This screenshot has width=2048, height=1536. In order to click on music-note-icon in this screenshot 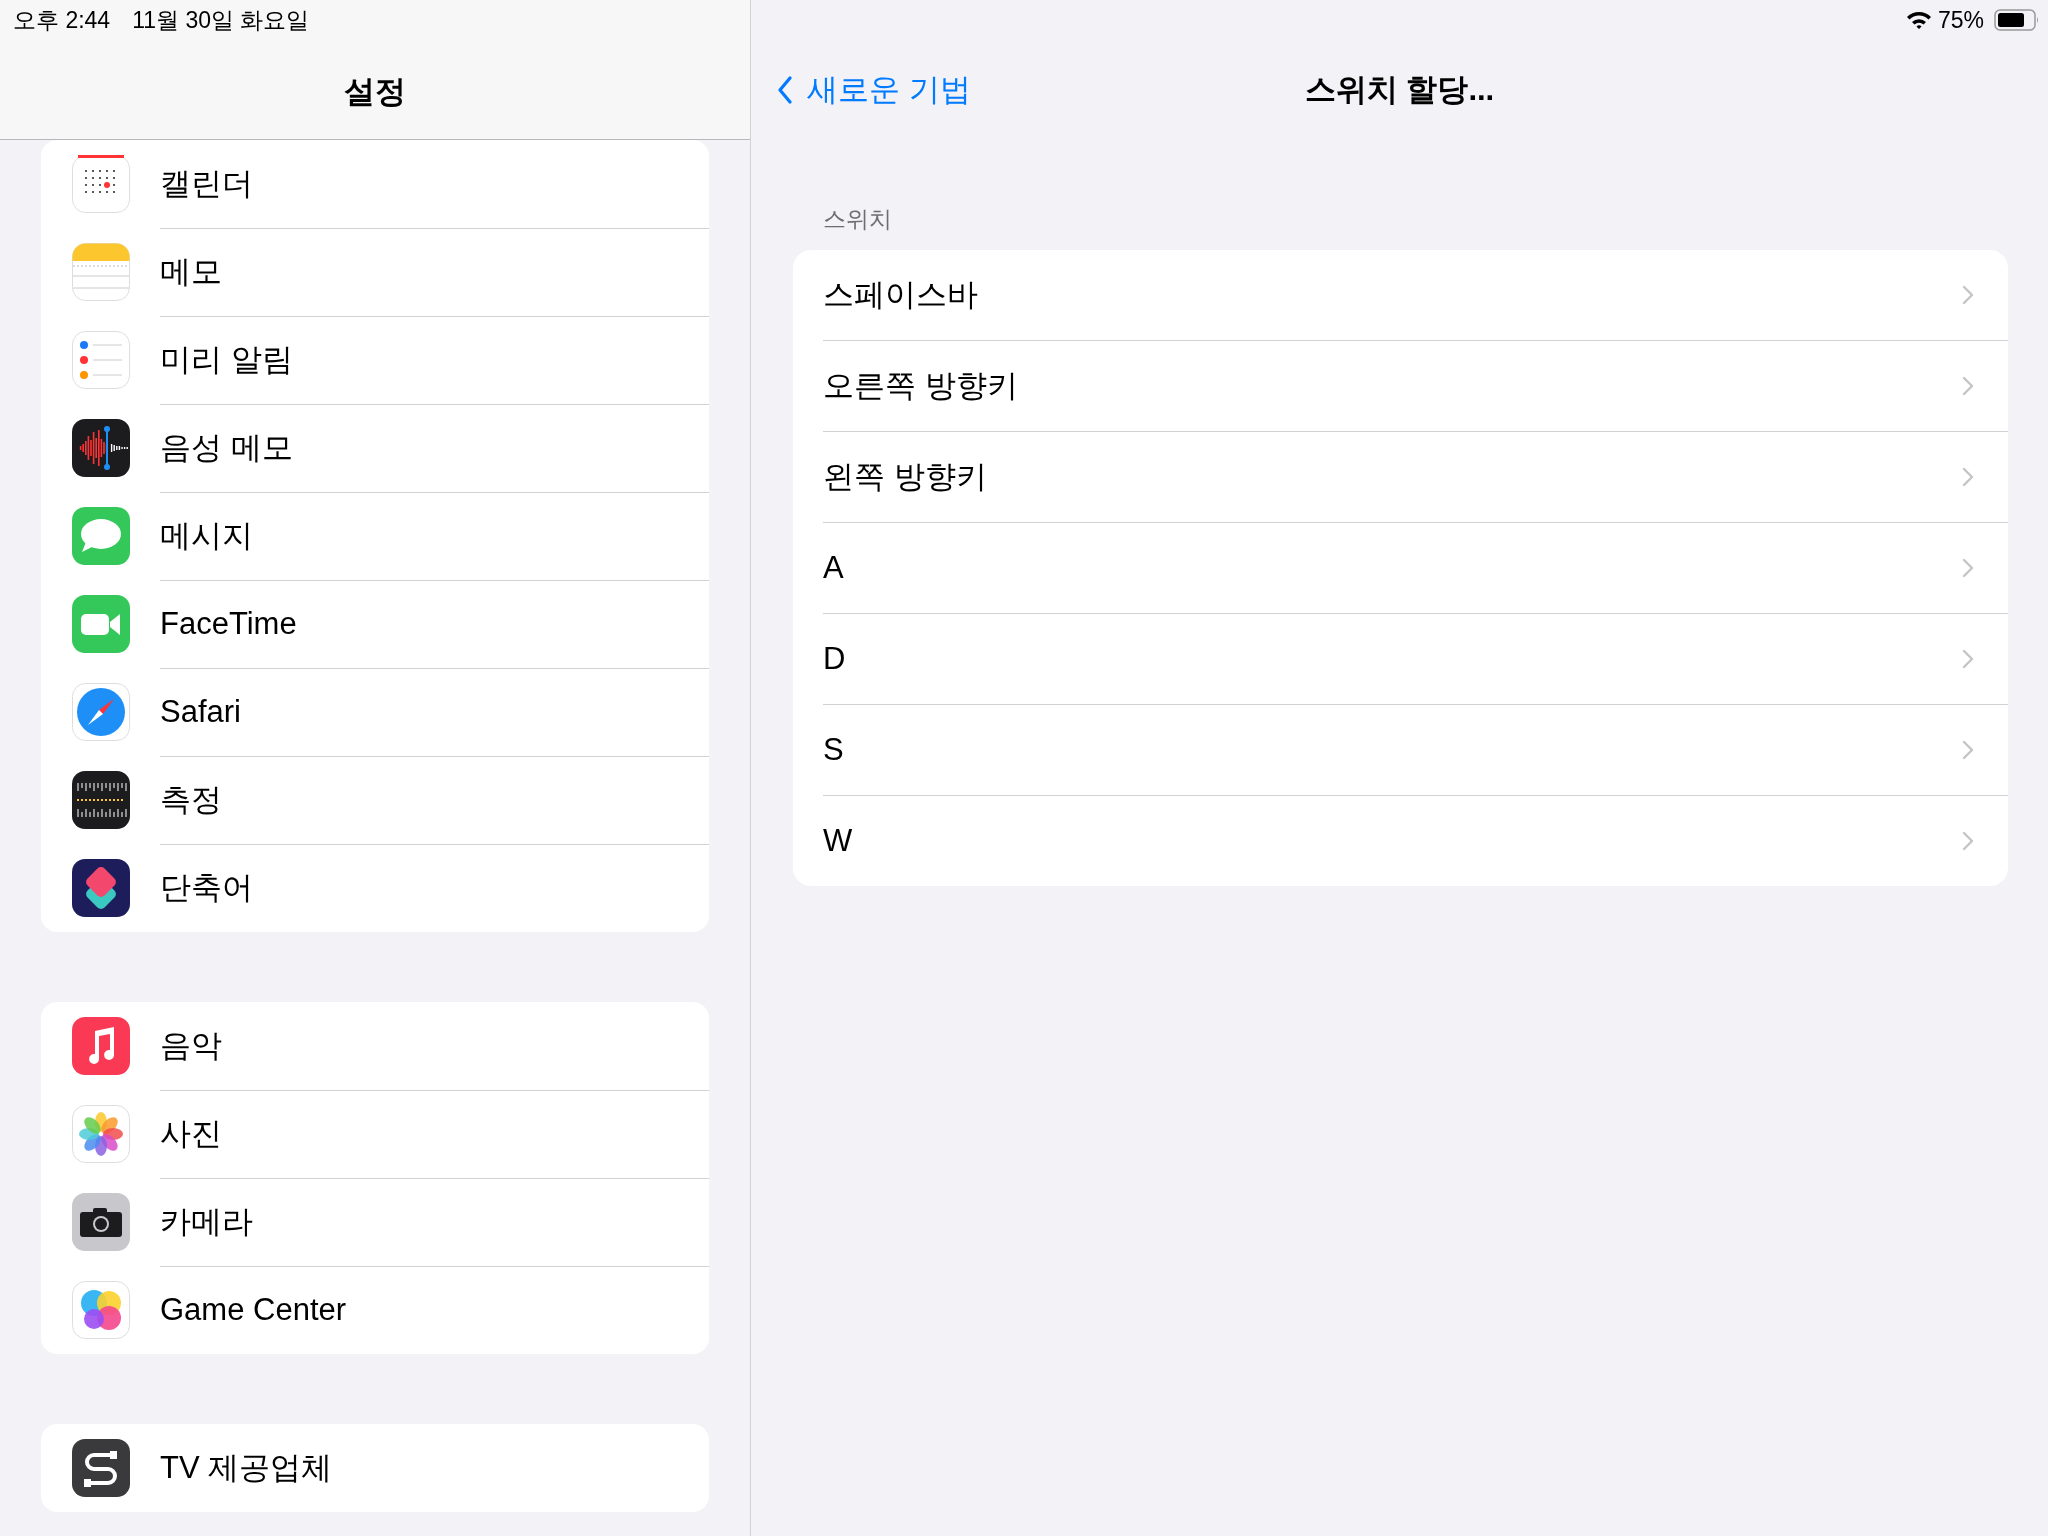, I will do `click(101, 1046)`.